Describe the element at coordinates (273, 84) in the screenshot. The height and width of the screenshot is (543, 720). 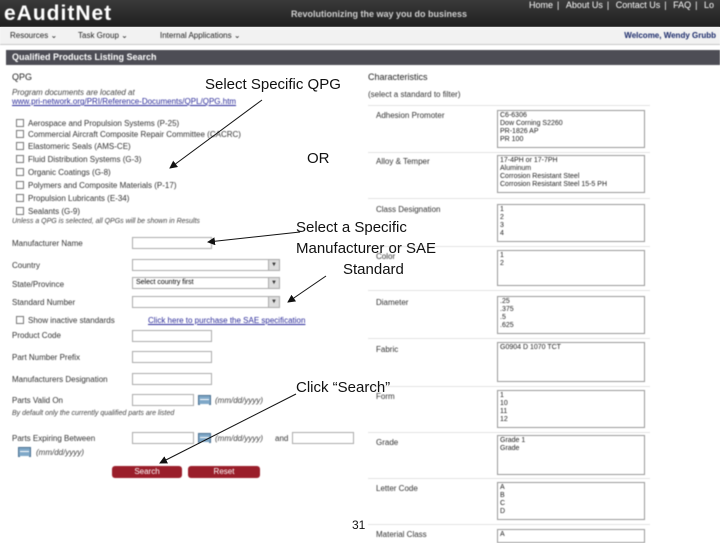
I see `select-qpg-annotation: Select Specific QPG` at that location.